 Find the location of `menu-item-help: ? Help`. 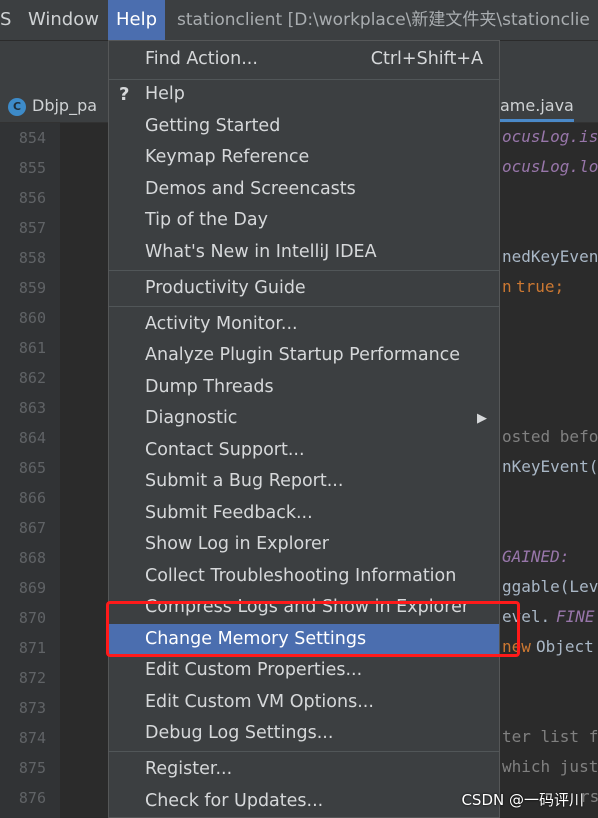

menu-item-help: ? Help is located at coordinates (304, 94).